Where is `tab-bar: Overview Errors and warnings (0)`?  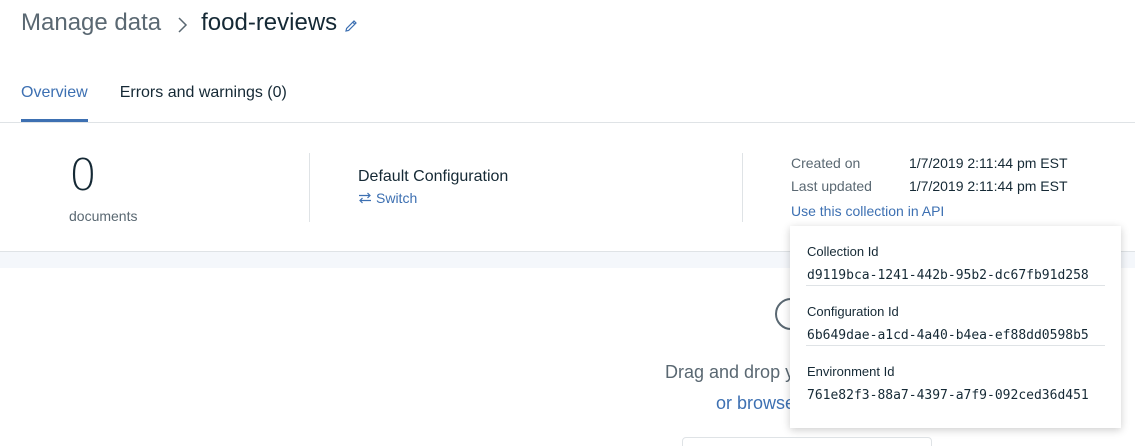 tab-bar: Overview Errors and warnings (0) is located at coordinates (170, 99).